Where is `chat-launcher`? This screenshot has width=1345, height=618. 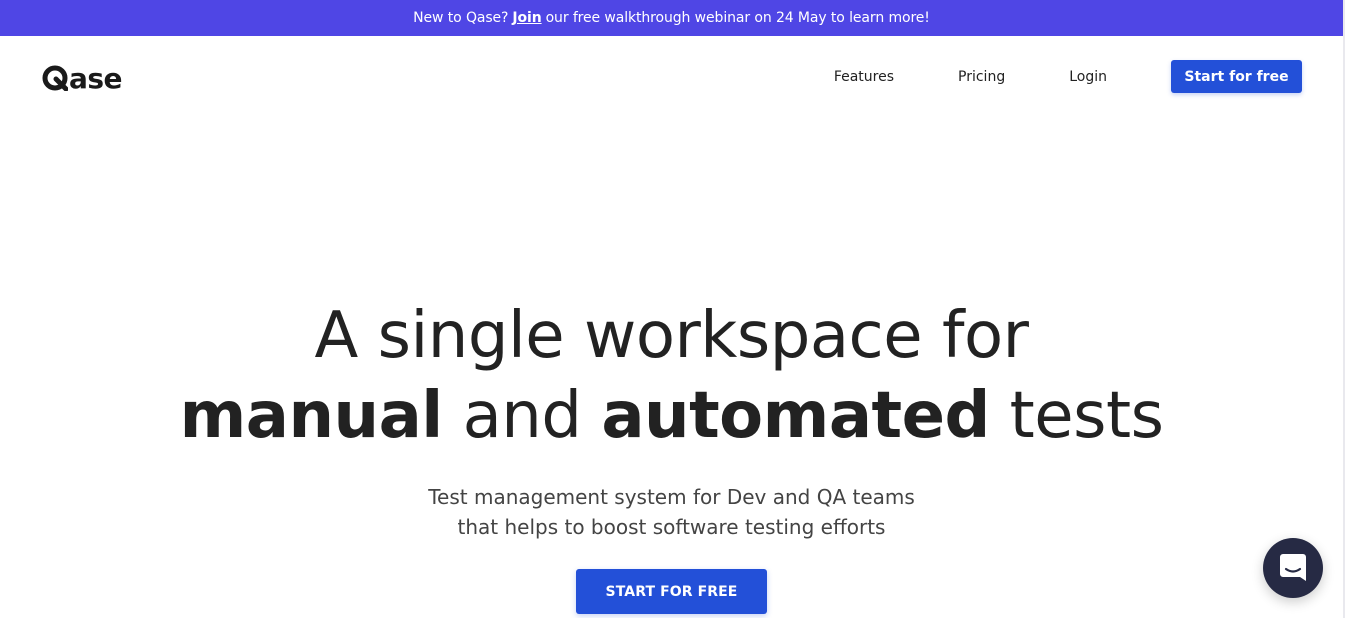 chat-launcher is located at coordinates (1293, 568).